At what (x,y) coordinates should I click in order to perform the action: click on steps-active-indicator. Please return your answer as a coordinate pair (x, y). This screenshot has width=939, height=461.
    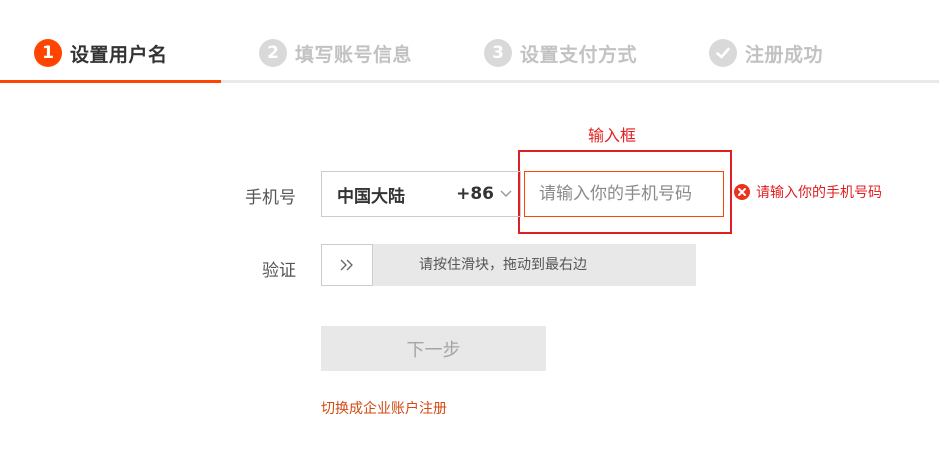
    Looking at the image, I should click on (110, 81).